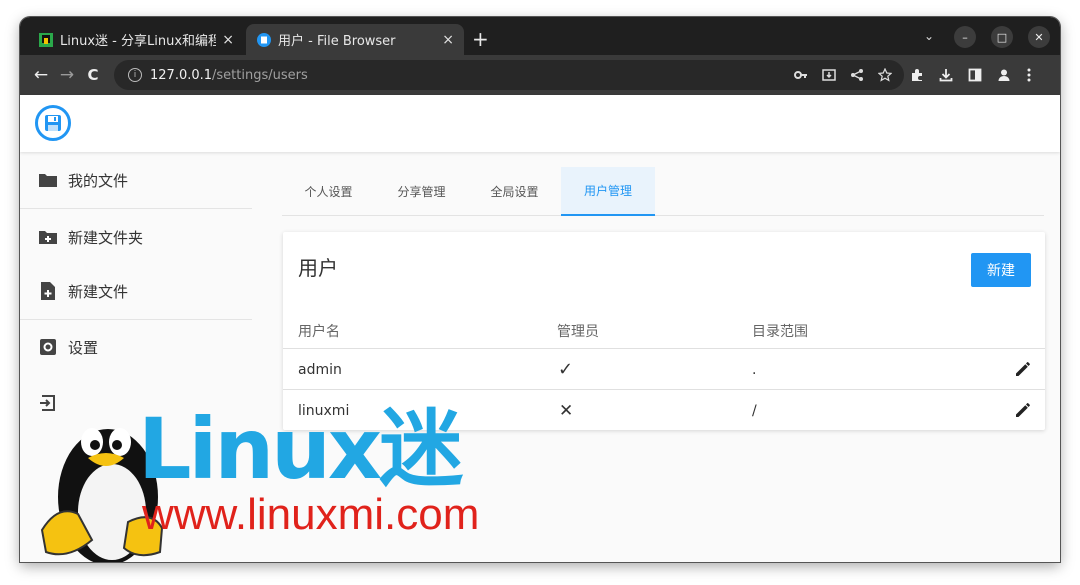  Describe the element at coordinates (917, 75) in the screenshot. I see `extensions-icon` at that location.